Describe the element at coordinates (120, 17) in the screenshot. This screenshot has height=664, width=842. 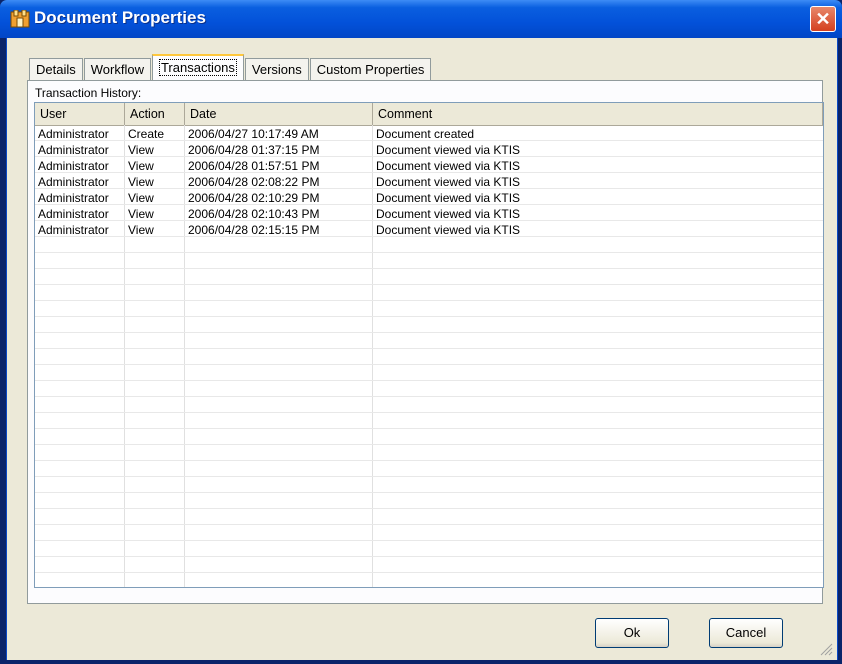
I see `window-title: Document Properties` at that location.